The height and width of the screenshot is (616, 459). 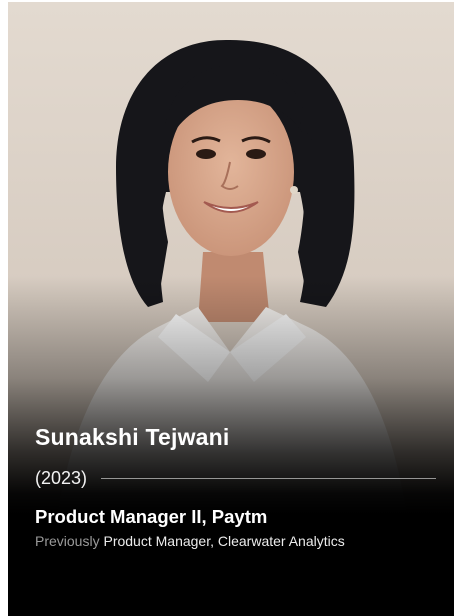 What do you see at coordinates (67, 541) in the screenshot?
I see `previous-prefix: Previously` at bounding box center [67, 541].